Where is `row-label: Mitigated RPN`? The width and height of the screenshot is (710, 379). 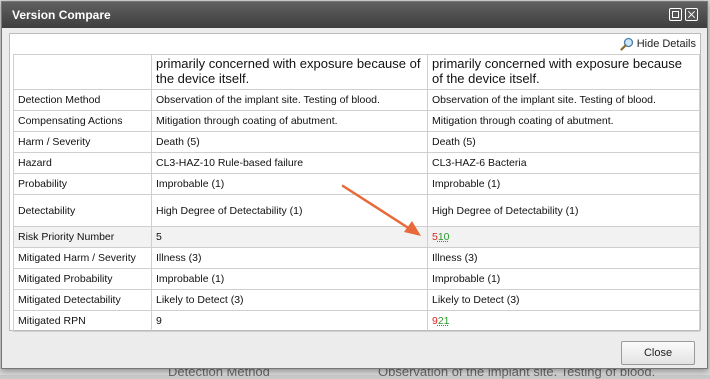 row-label: Mitigated RPN is located at coordinates (82, 321).